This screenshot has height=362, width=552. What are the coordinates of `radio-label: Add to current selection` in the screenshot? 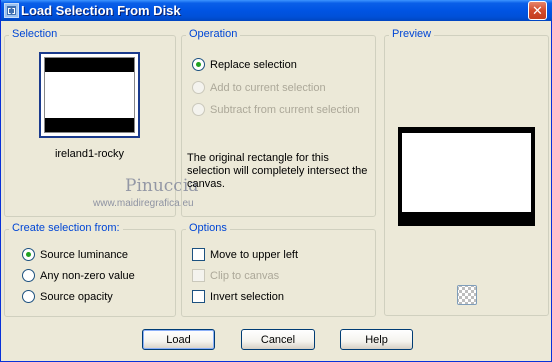 It's located at (268, 87).